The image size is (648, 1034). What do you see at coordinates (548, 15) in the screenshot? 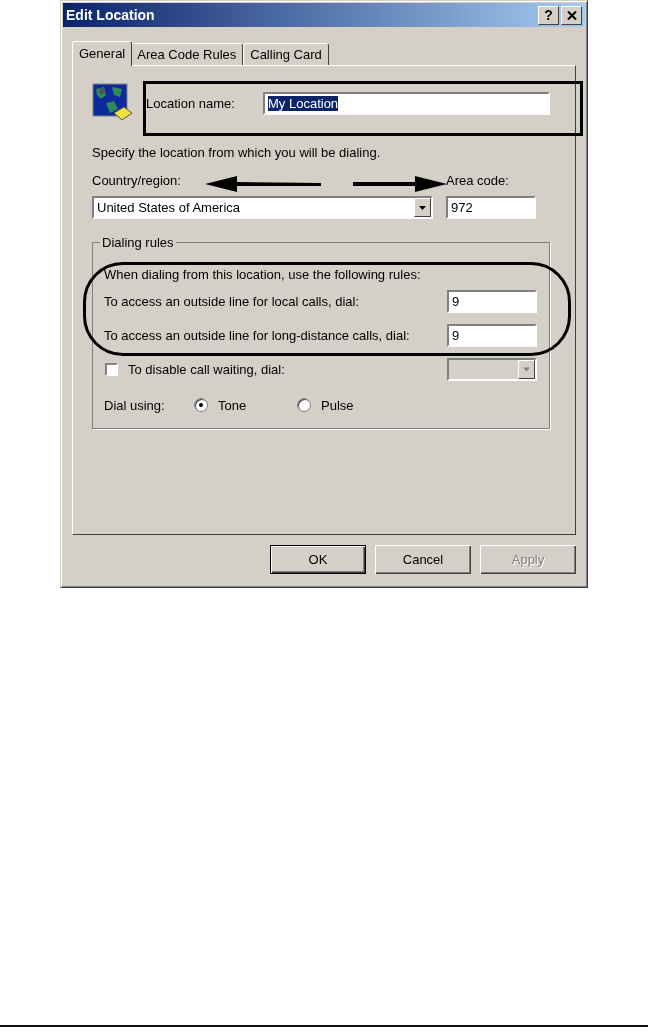
I see `help-button: ?` at bounding box center [548, 15].